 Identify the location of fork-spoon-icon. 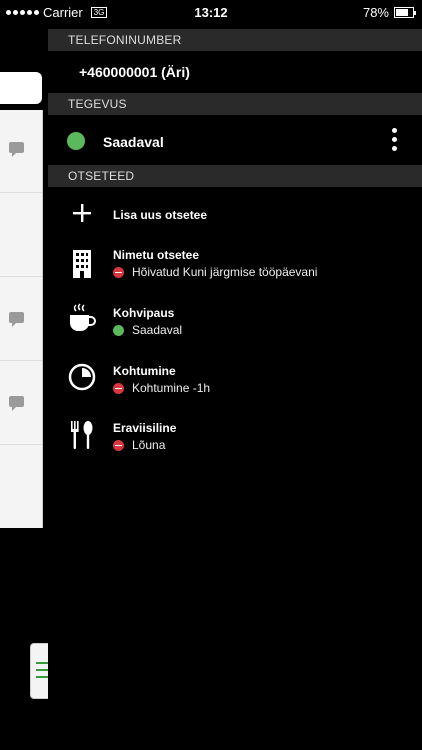
(82, 435).